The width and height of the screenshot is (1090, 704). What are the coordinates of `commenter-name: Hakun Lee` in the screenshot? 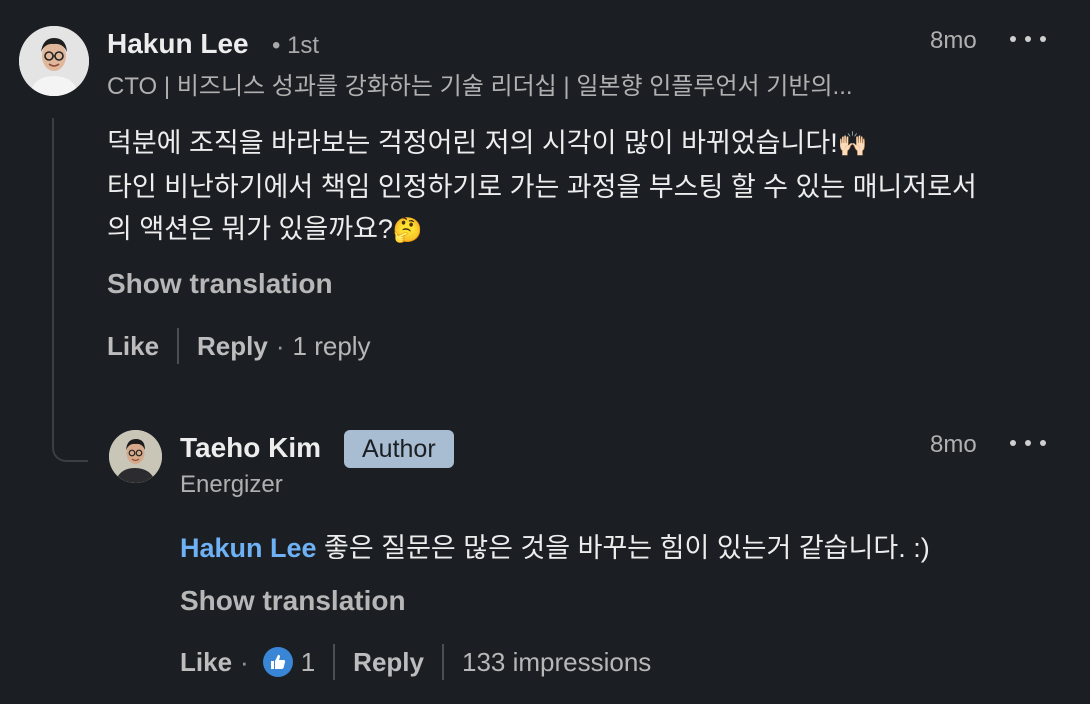 It's located at (178, 44).